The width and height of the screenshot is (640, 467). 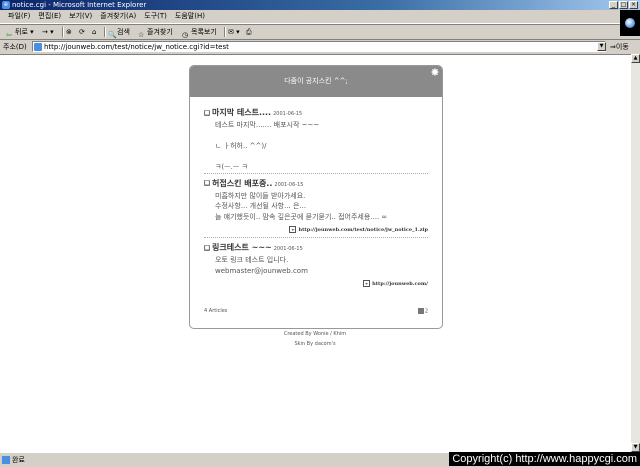 I want to click on article-count: 4 Articles, so click(x=216, y=311).